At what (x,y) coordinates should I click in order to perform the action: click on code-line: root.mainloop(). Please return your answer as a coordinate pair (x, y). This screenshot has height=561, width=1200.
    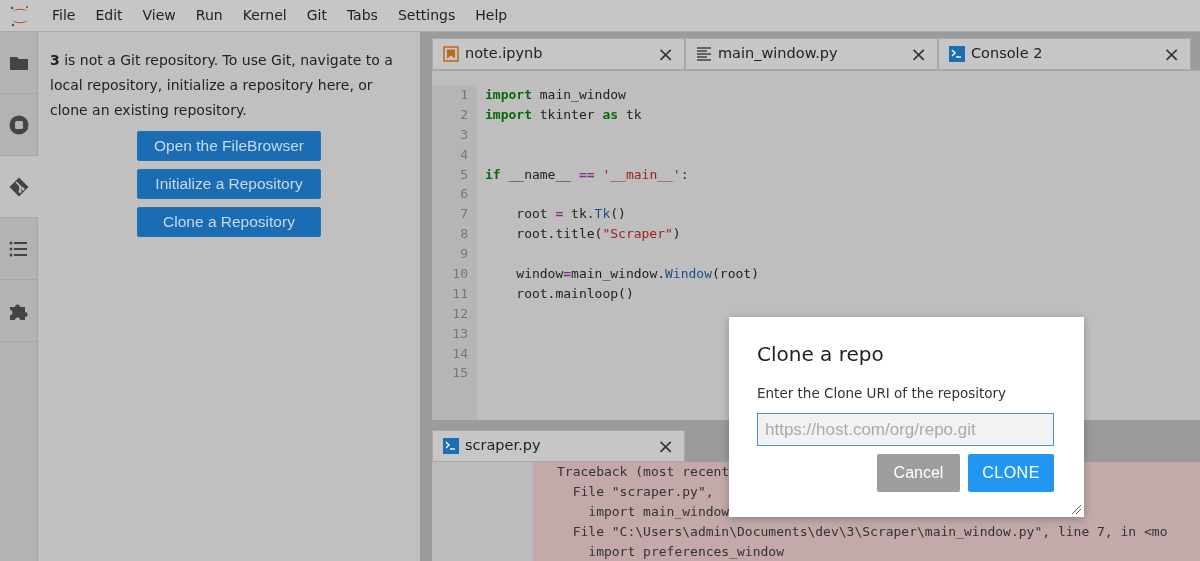
    Looking at the image, I should click on (574, 293).